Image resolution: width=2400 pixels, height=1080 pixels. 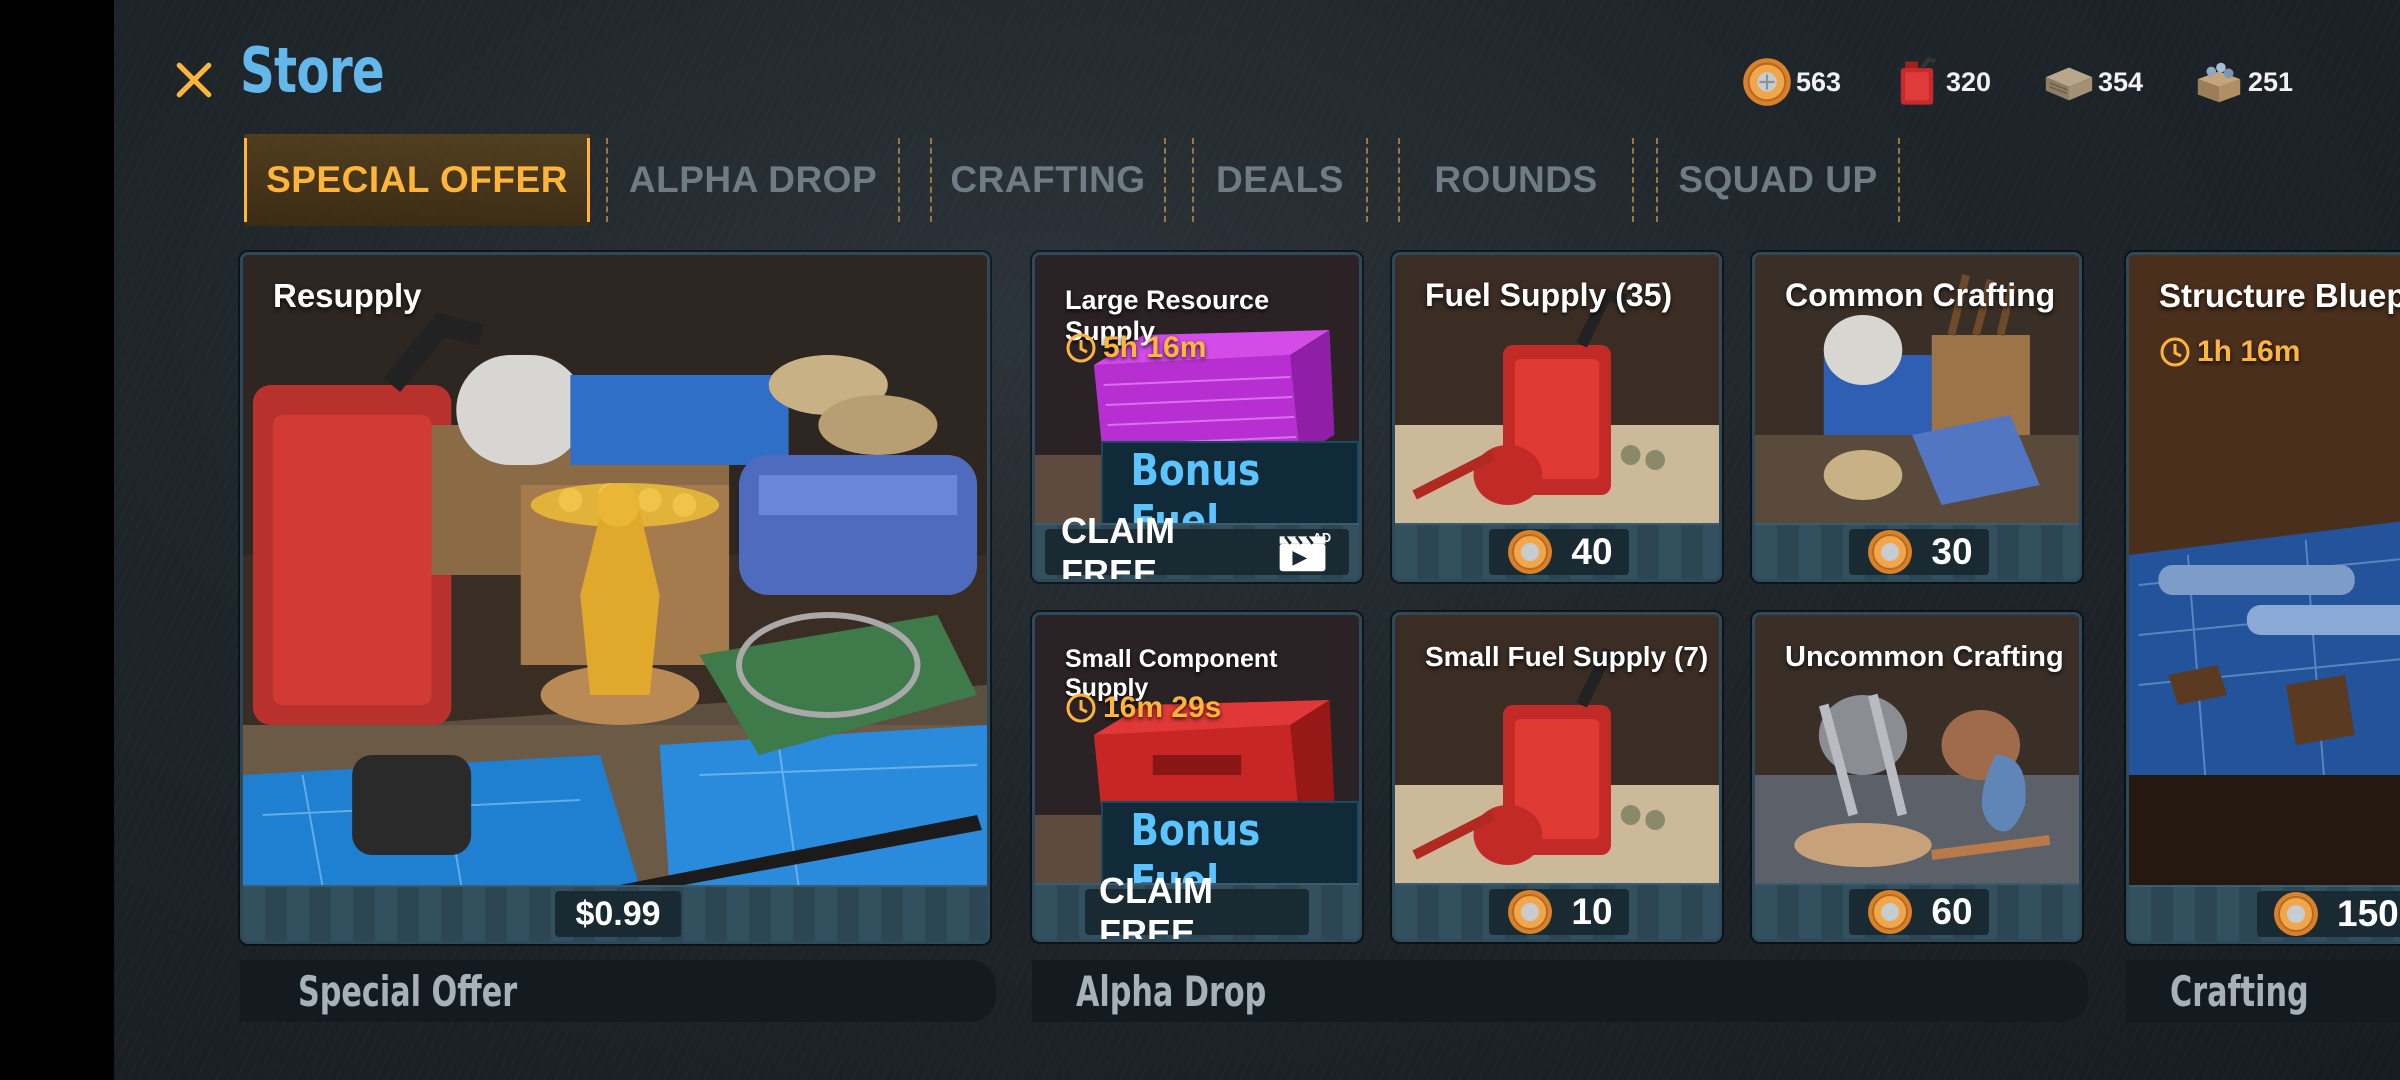 I want to click on price-button: 30, so click(x=1919, y=552).